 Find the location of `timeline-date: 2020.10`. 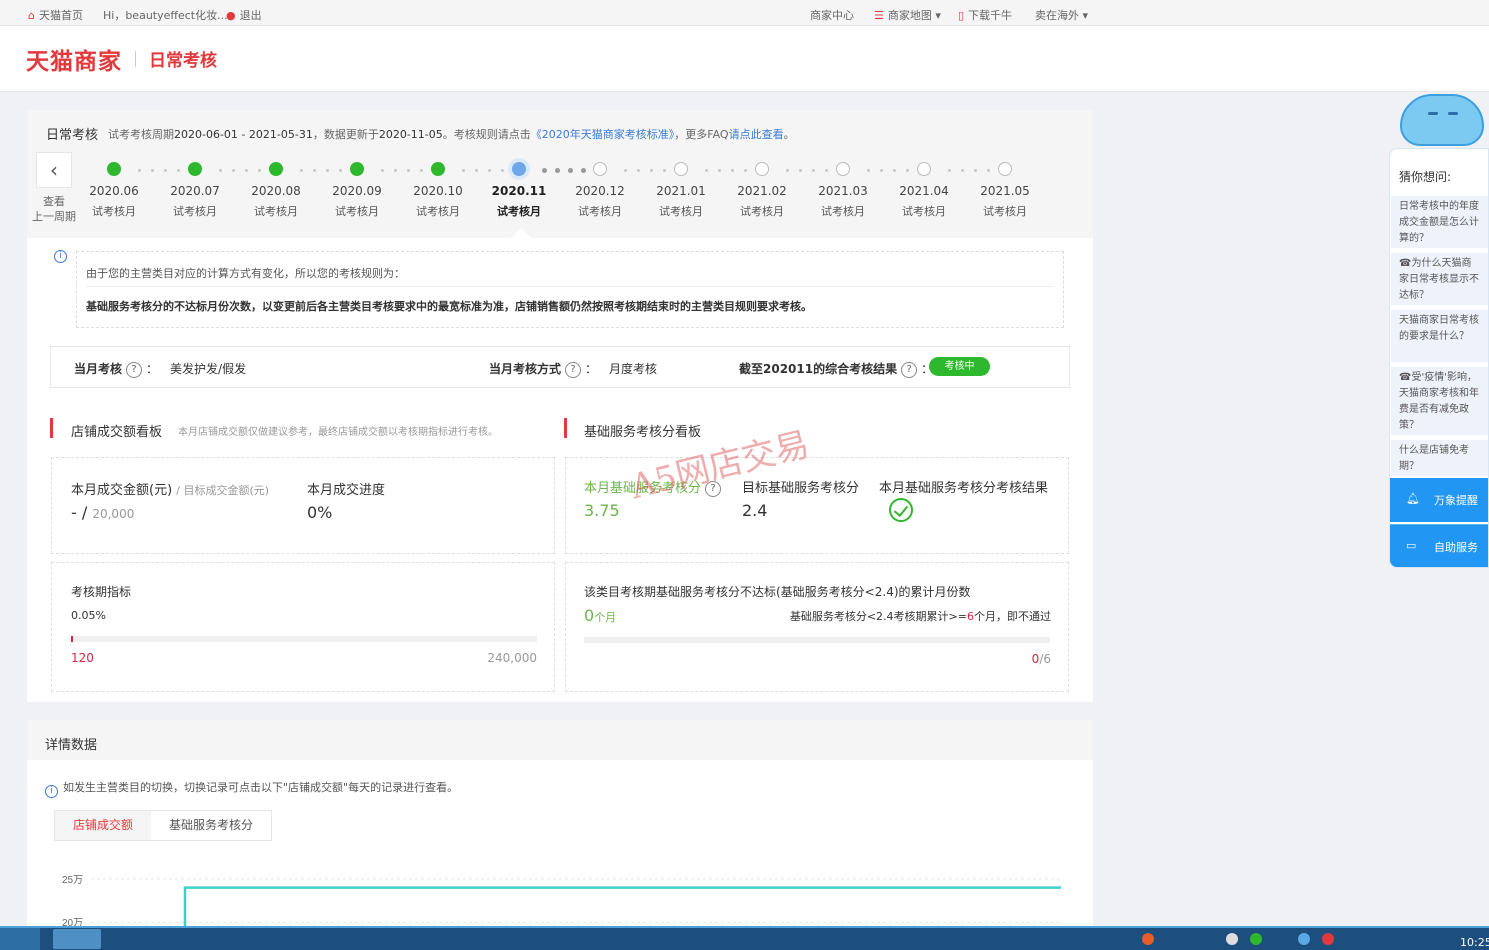

timeline-date: 2020.10 is located at coordinates (438, 191).